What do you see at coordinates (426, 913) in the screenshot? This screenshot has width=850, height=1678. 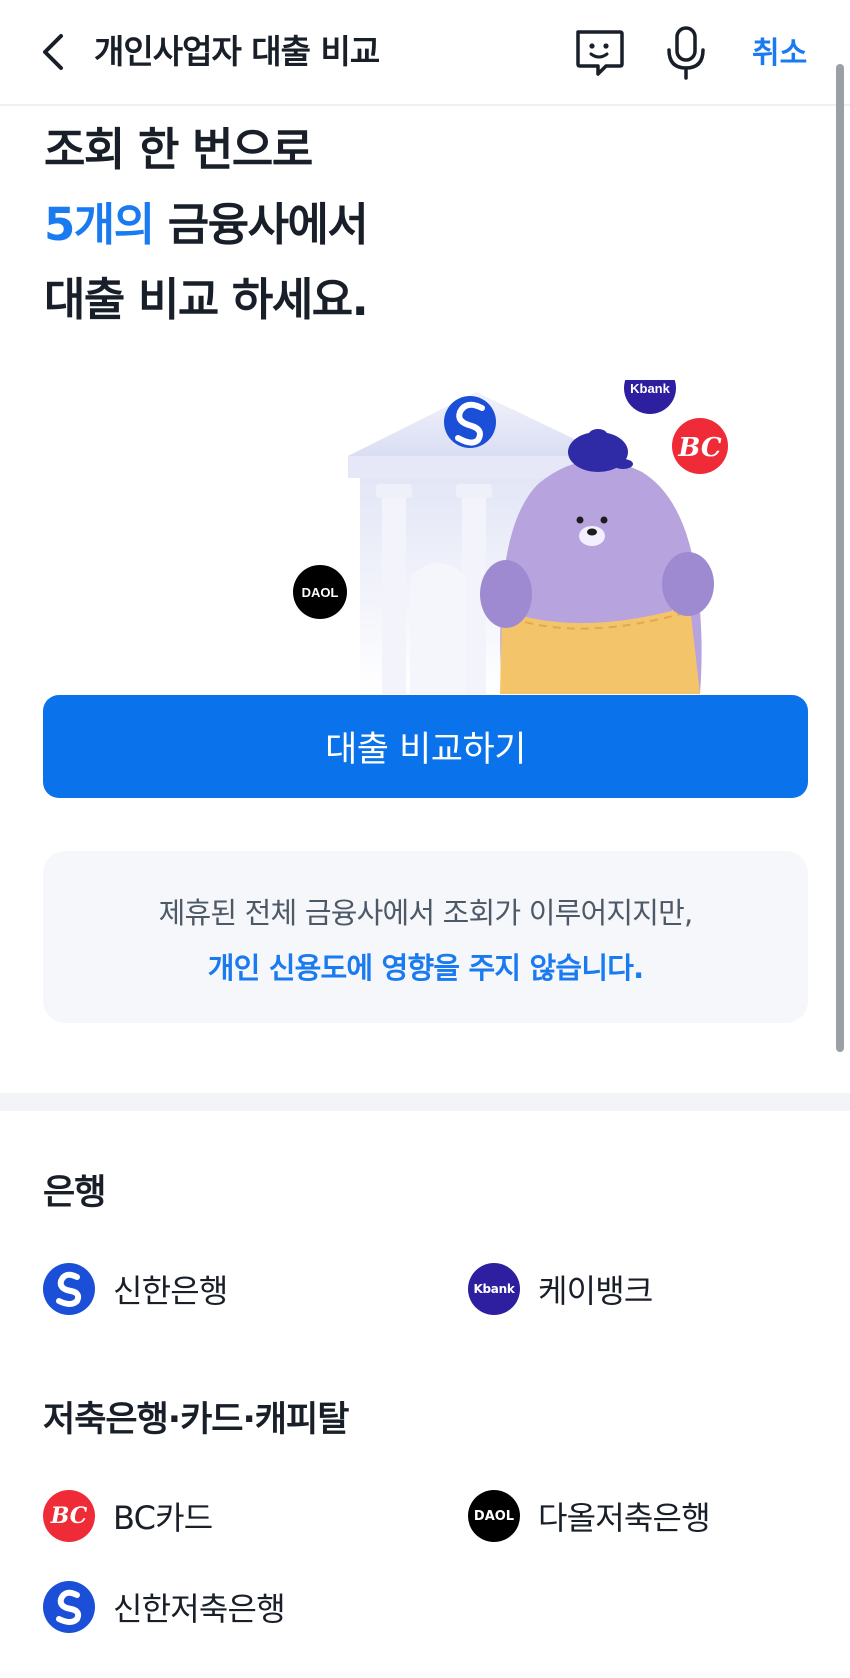 I see `notice-text: 제휴된 전체 금융사에서 조회가 이루어지지만,` at bounding box center [426, 913].